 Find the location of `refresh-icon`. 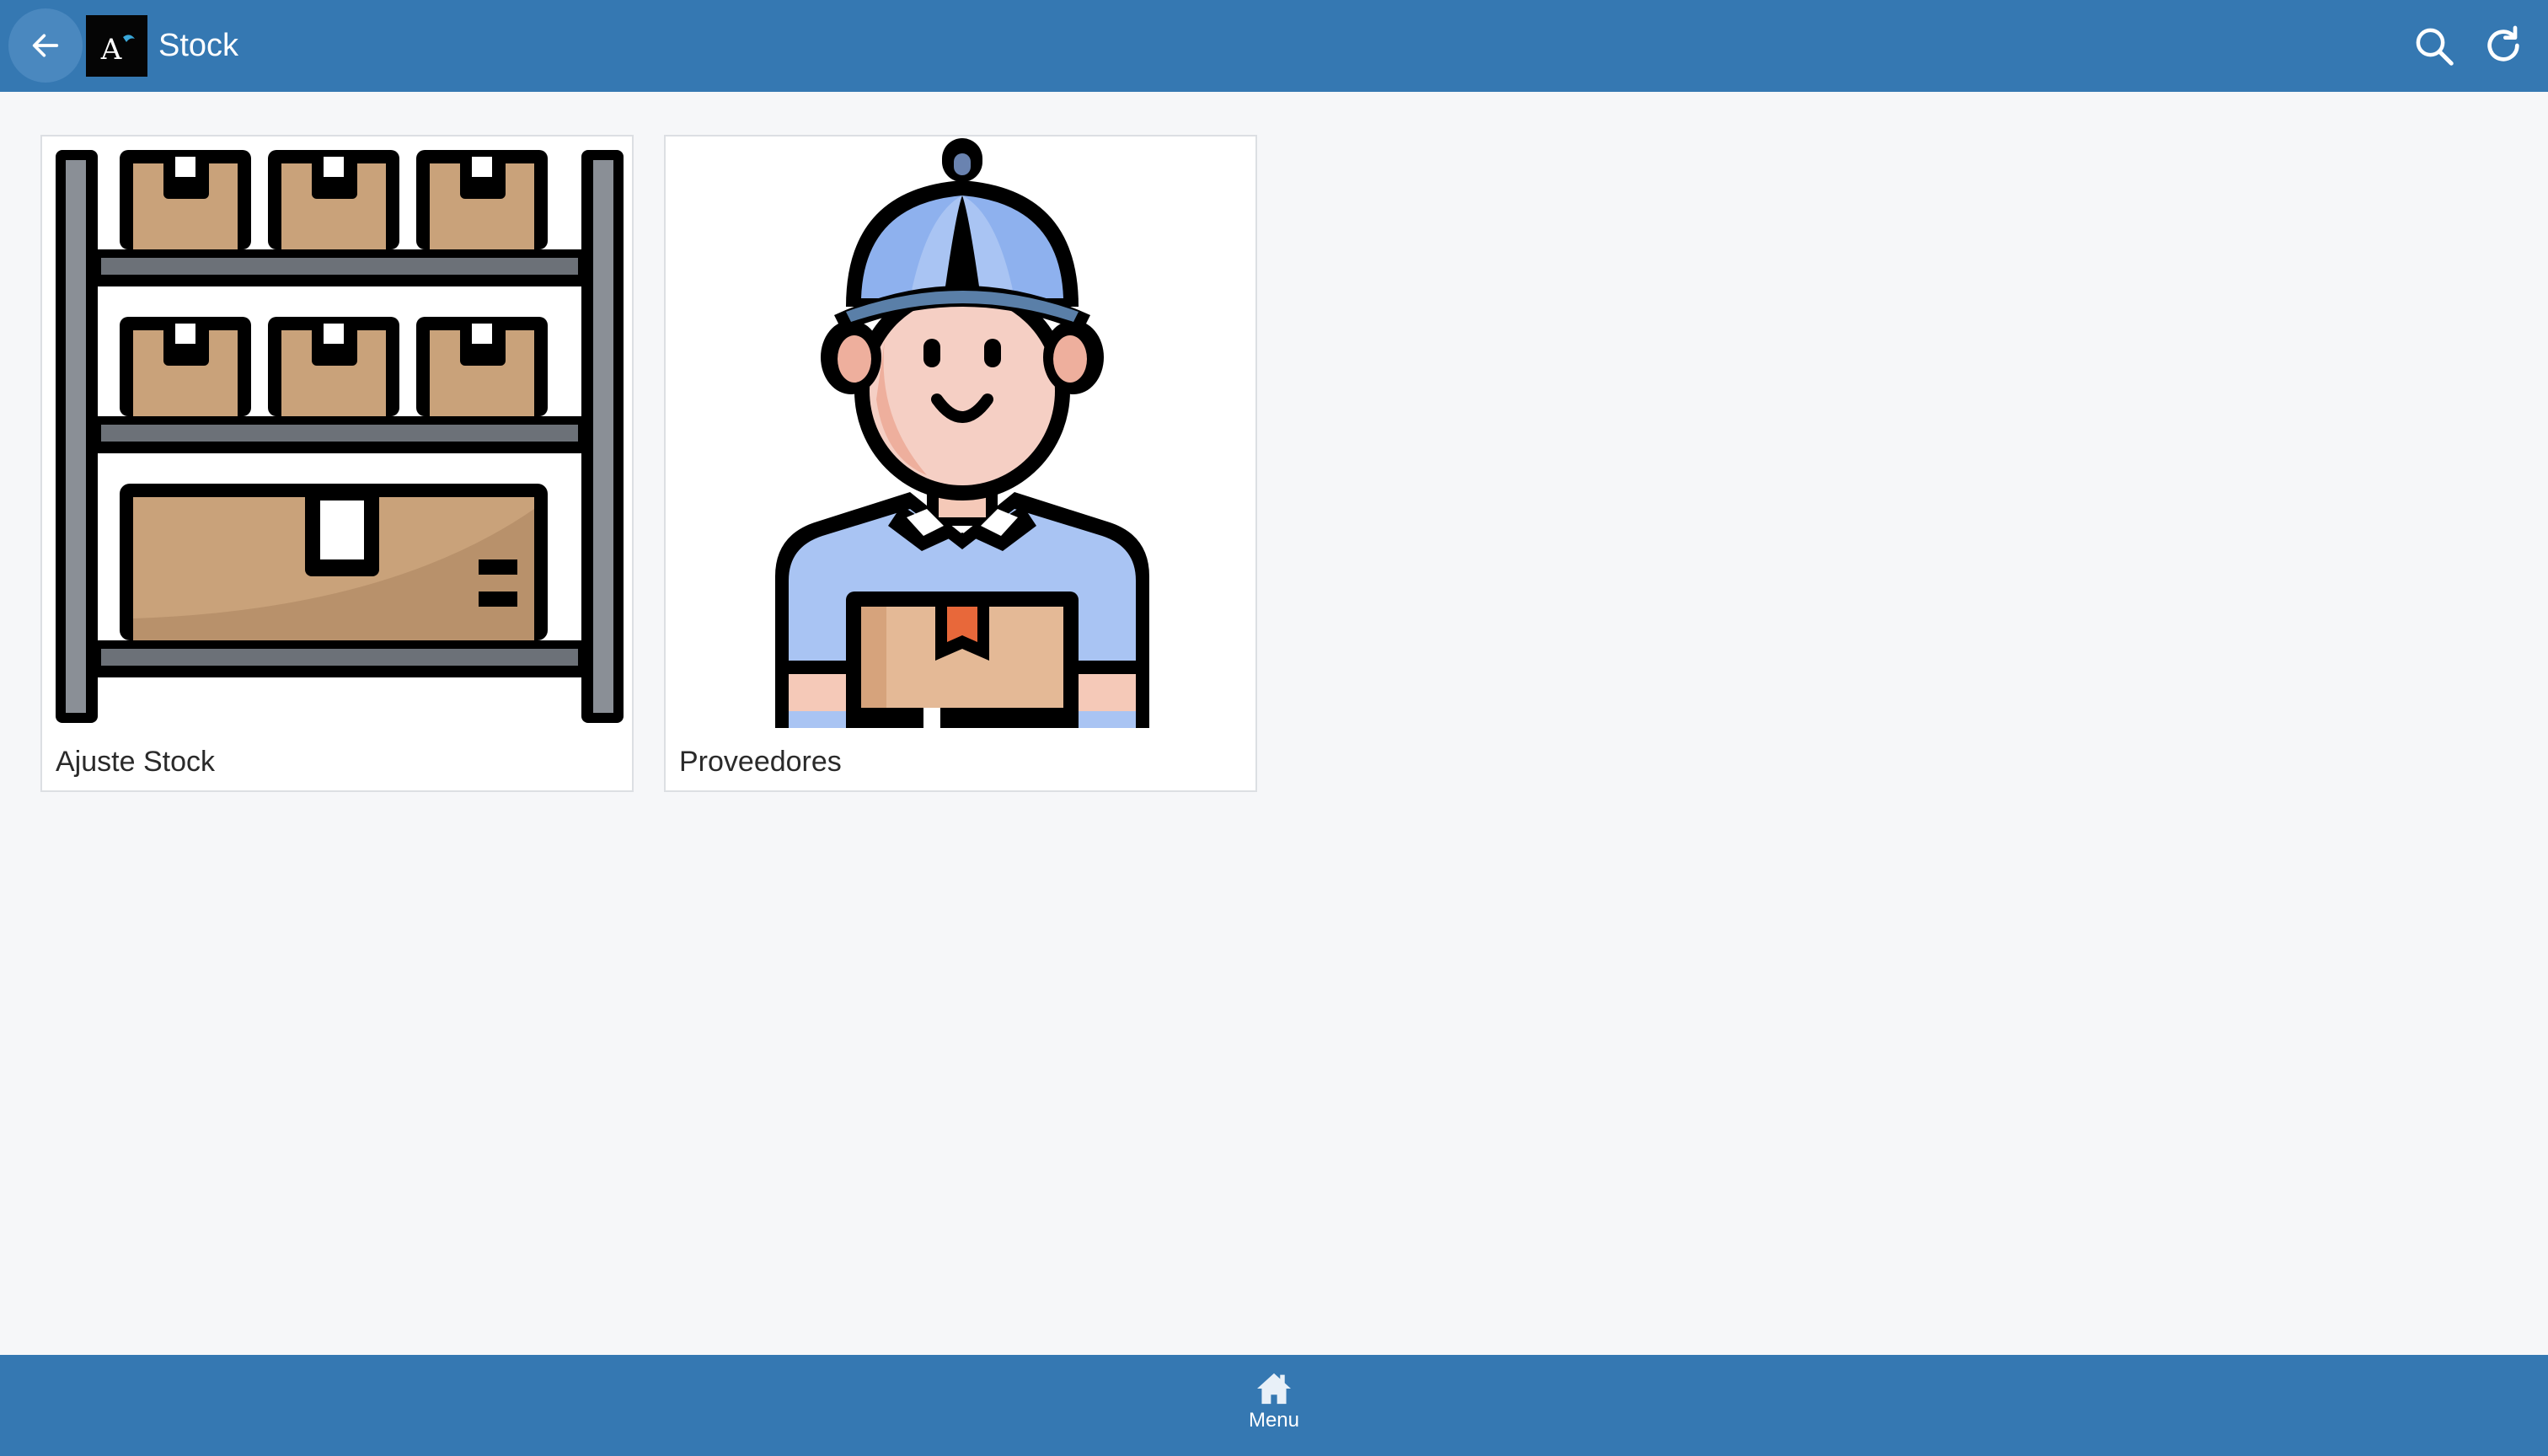

refresh-icon is located at coordinates (2503, 43).